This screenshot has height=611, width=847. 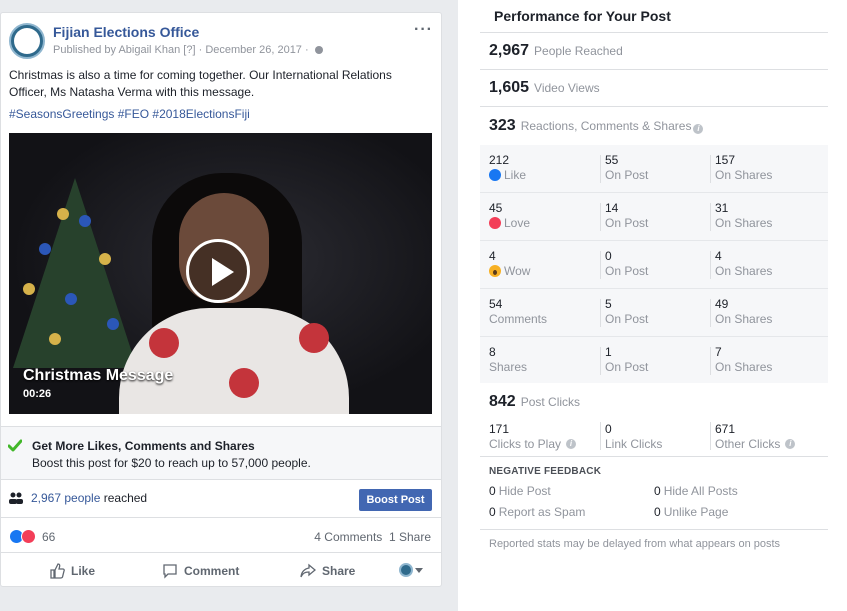 What do you see at coordinates (48, 537) in the screenshot?
I see `reaction-count: 66` at bounding box center [48, 537].